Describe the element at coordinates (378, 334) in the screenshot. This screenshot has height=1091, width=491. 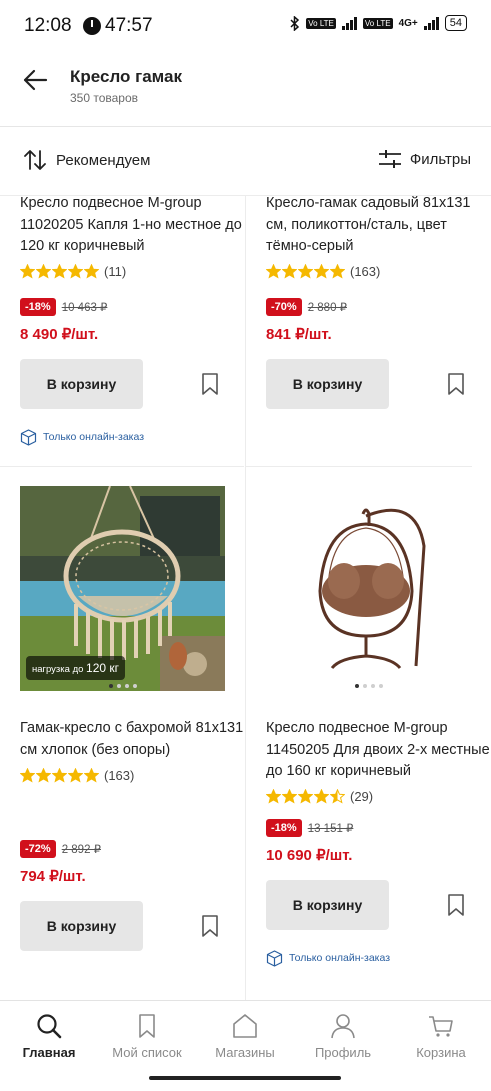
I see `current-price: 841 ₽/шт.` at that location.